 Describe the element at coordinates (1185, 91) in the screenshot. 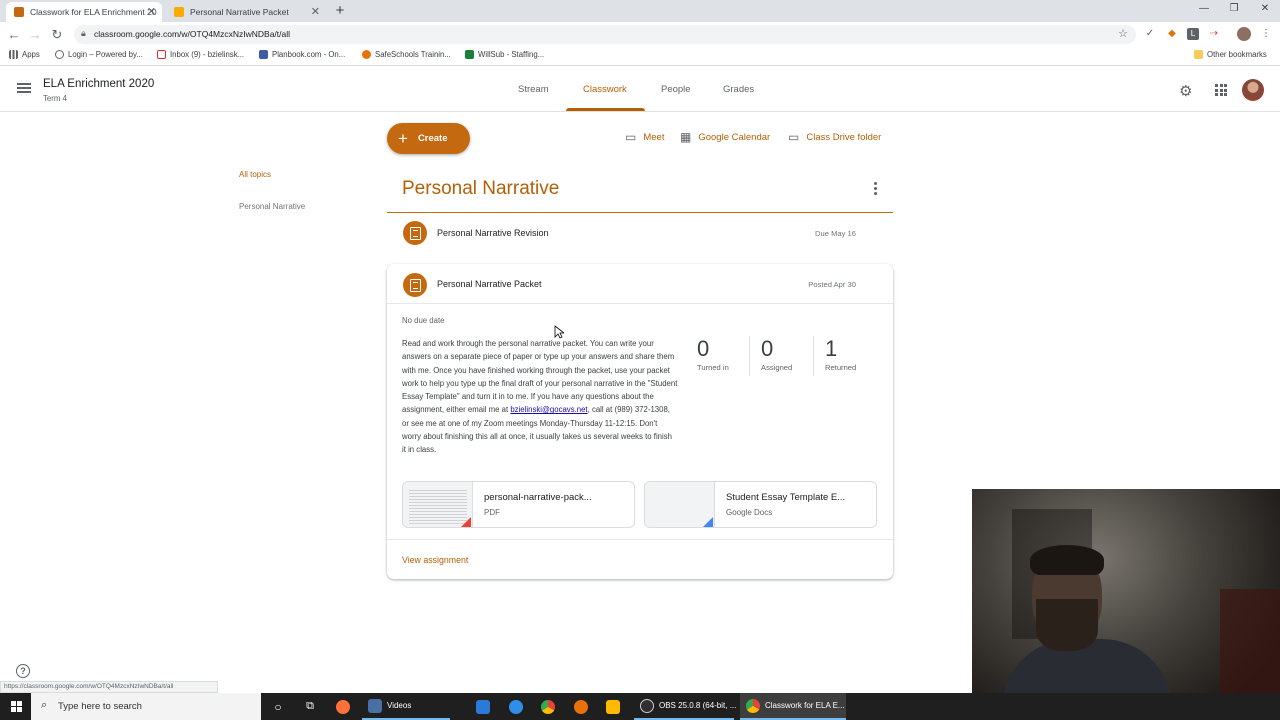

I see `gear-icon: ⚙` at that location.